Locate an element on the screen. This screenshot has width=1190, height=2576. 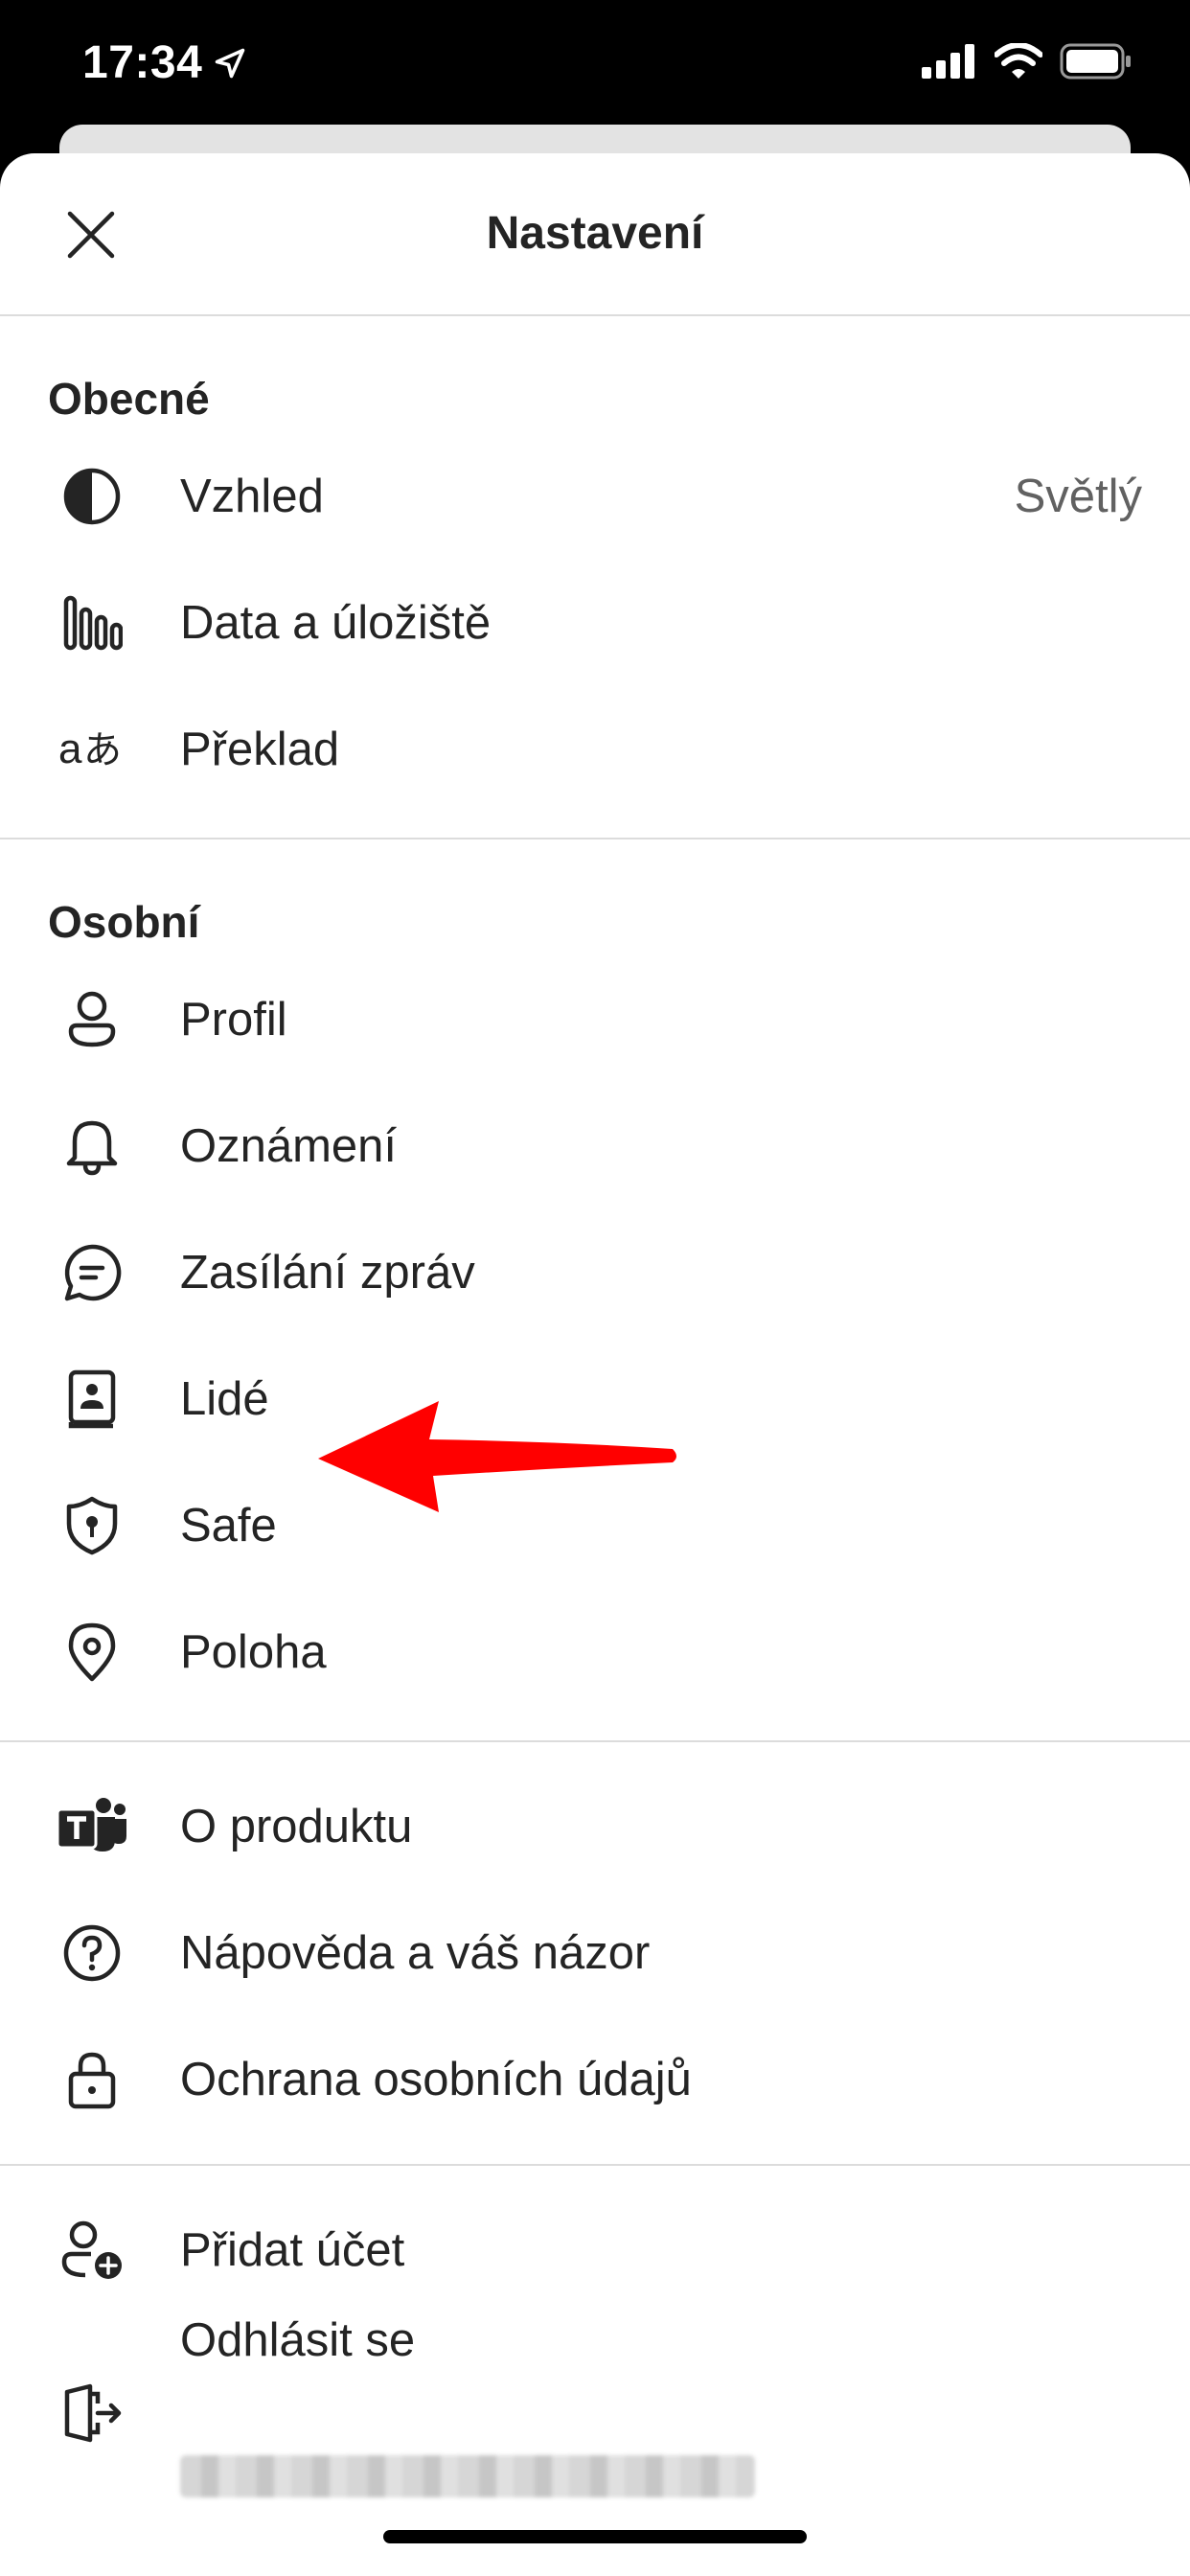
settings-item-label: Oznámení is located at coordinates (289, 1146).